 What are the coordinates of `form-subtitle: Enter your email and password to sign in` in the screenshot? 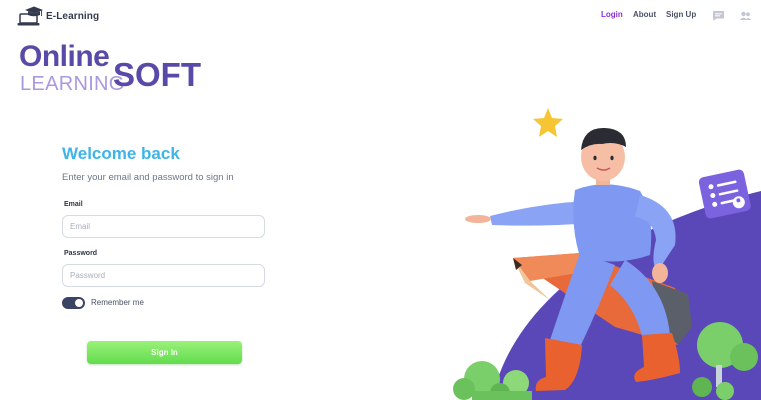 It's located at (148, 177).